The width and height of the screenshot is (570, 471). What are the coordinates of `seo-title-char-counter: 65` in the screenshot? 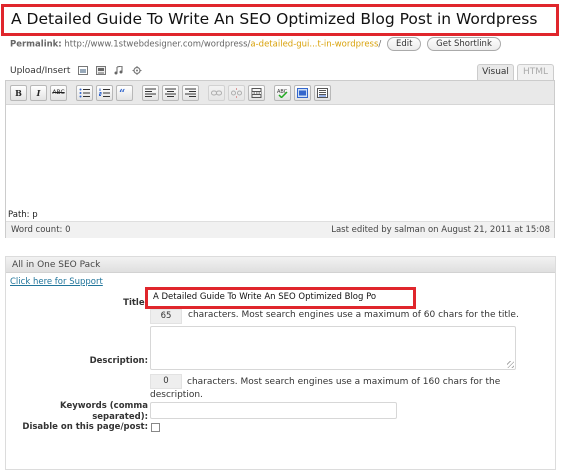 It's located at (166, 316).